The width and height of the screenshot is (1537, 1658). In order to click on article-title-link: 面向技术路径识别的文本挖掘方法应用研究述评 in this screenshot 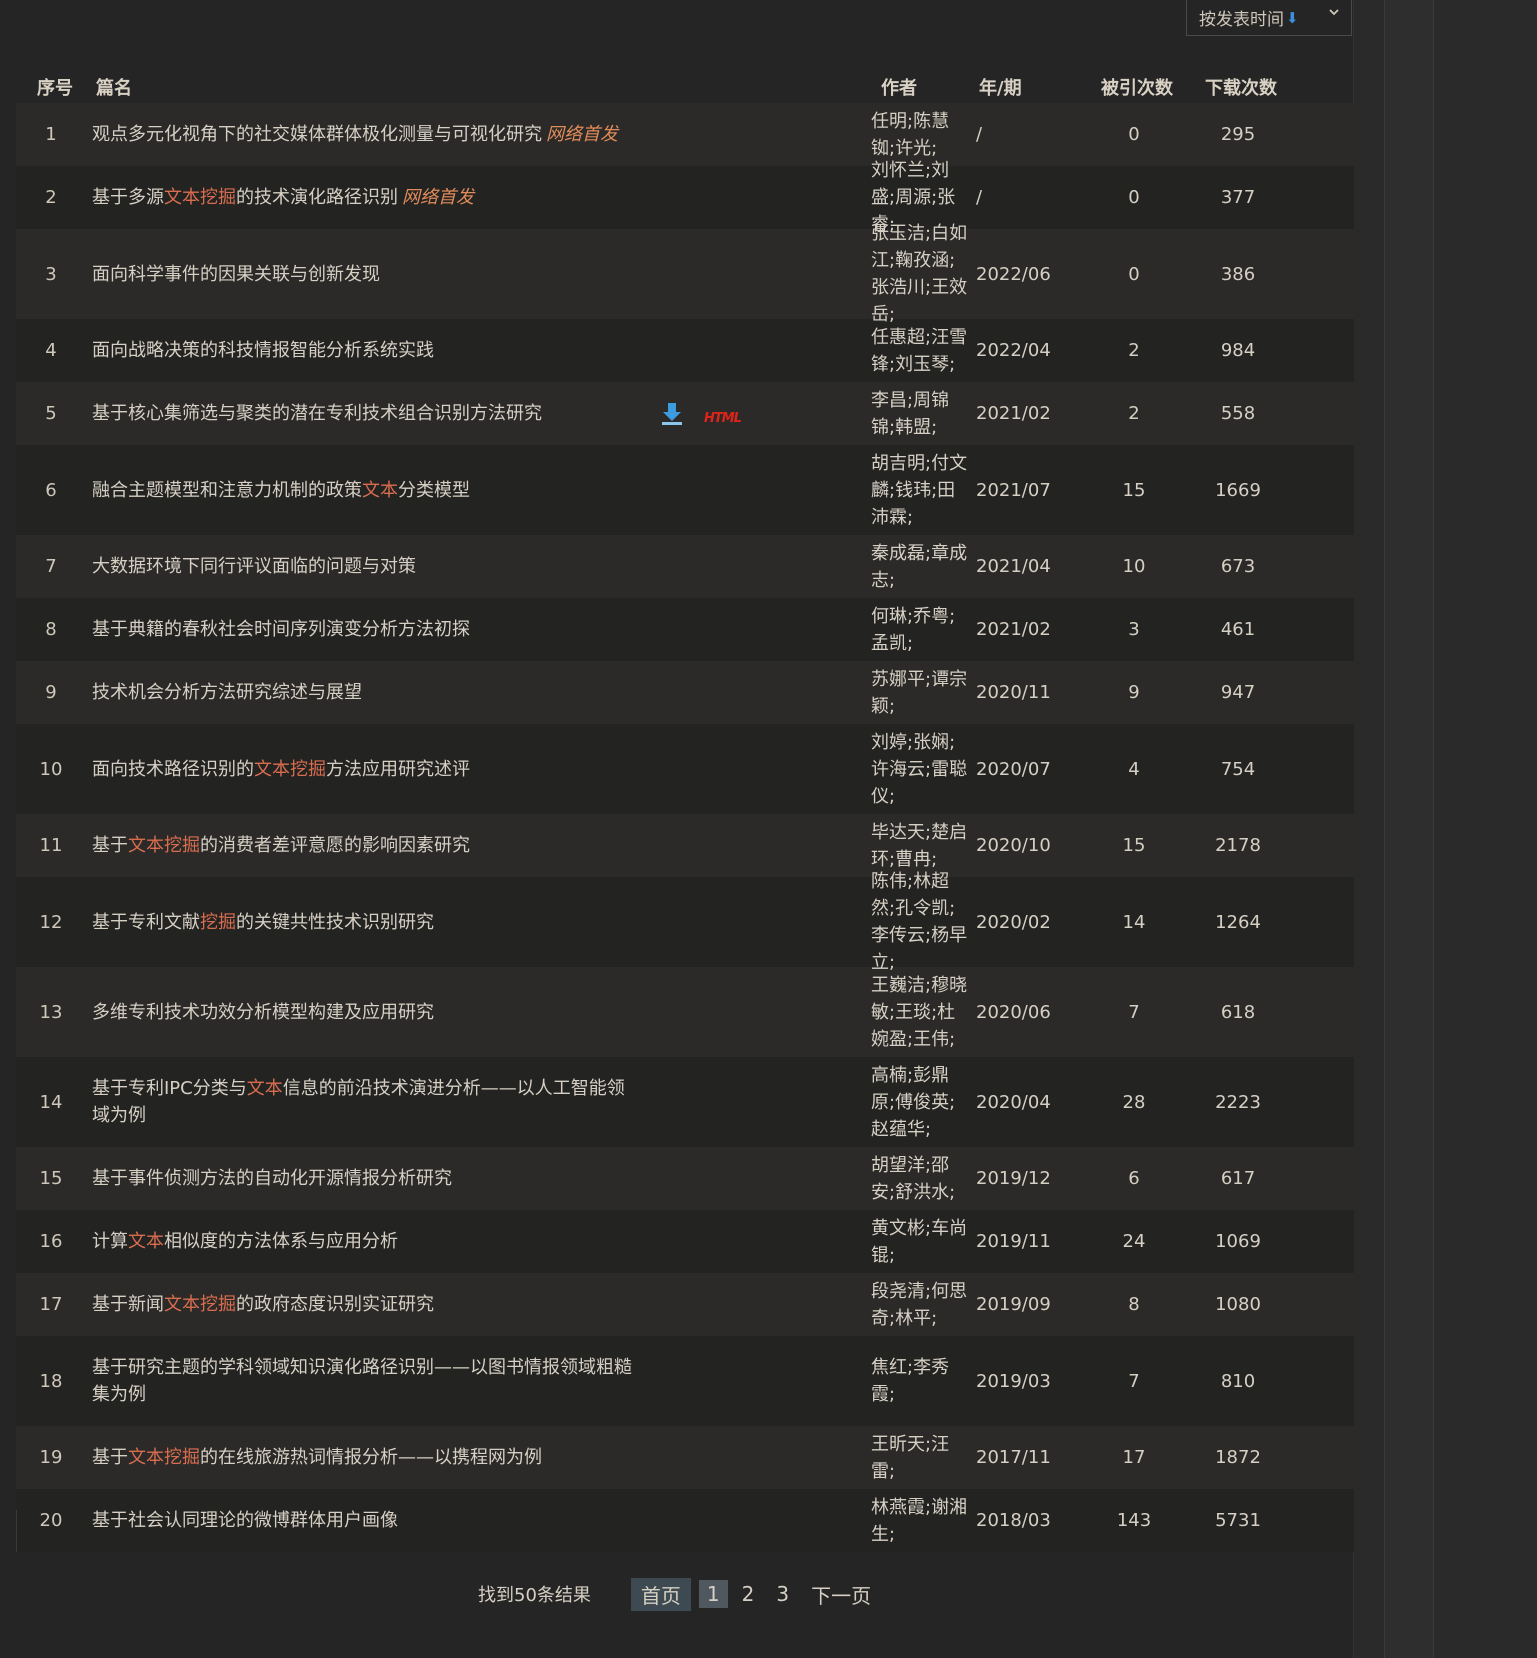, I will do `click(281, 769)`.